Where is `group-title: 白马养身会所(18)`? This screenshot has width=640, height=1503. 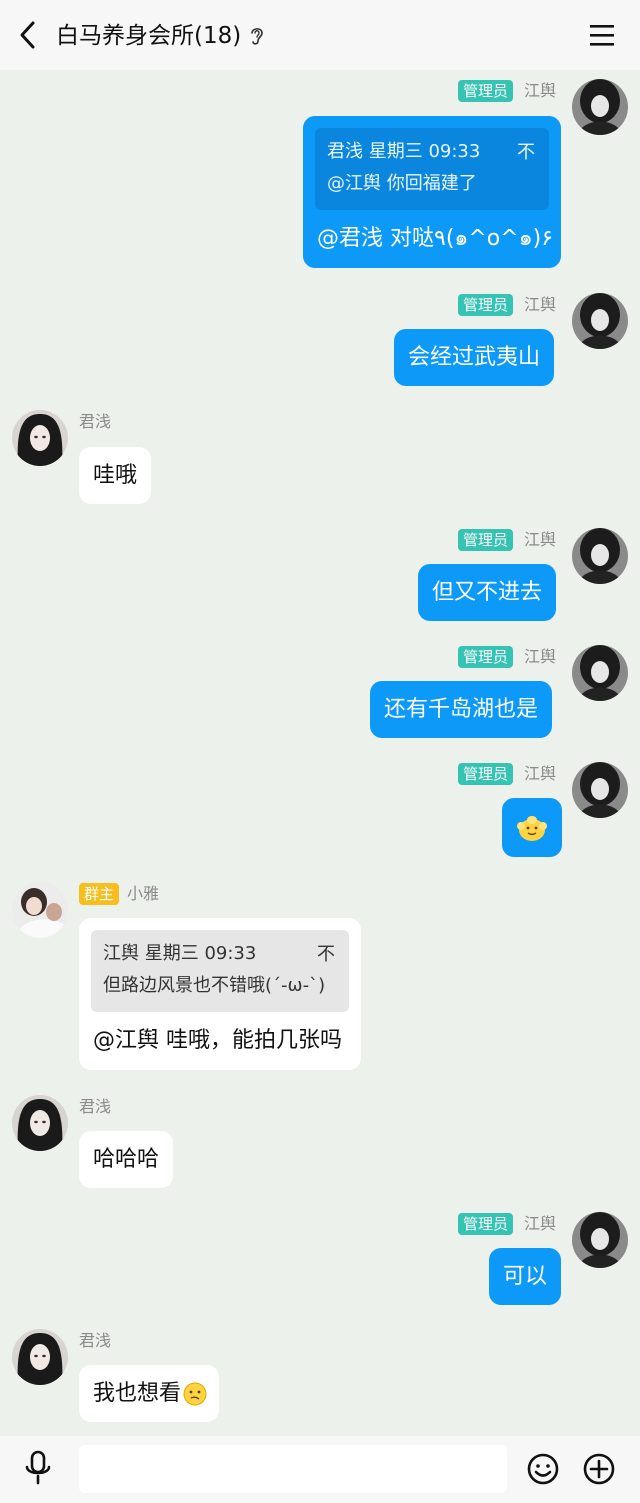 group-title: 白马养身会所(18) is located at coordinates (160, 36).